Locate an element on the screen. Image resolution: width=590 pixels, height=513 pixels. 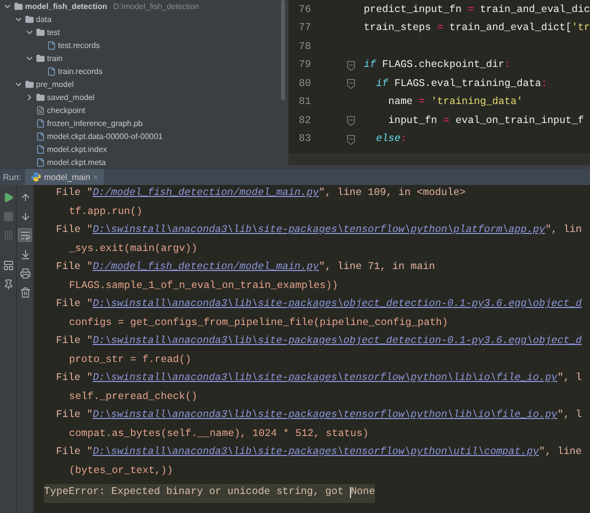
code-line: configs = get_configs_from_pipeline_file(pipeline_config_path) is located at coordinates (259, 323).